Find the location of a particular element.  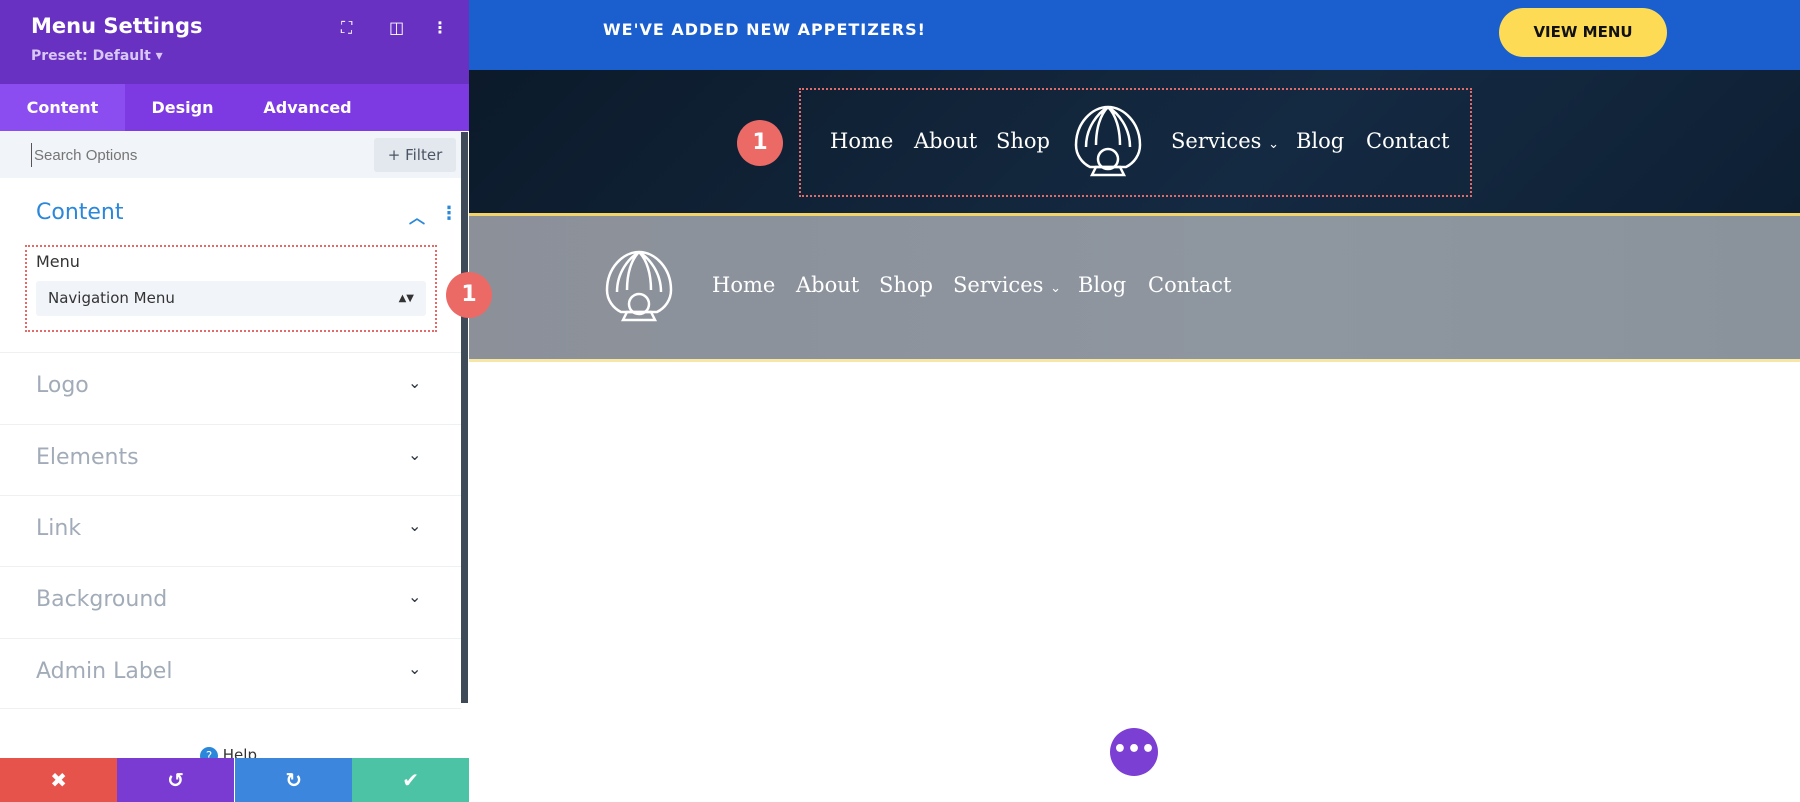

section-label: Admin Label is located at coordinates (104, 671).